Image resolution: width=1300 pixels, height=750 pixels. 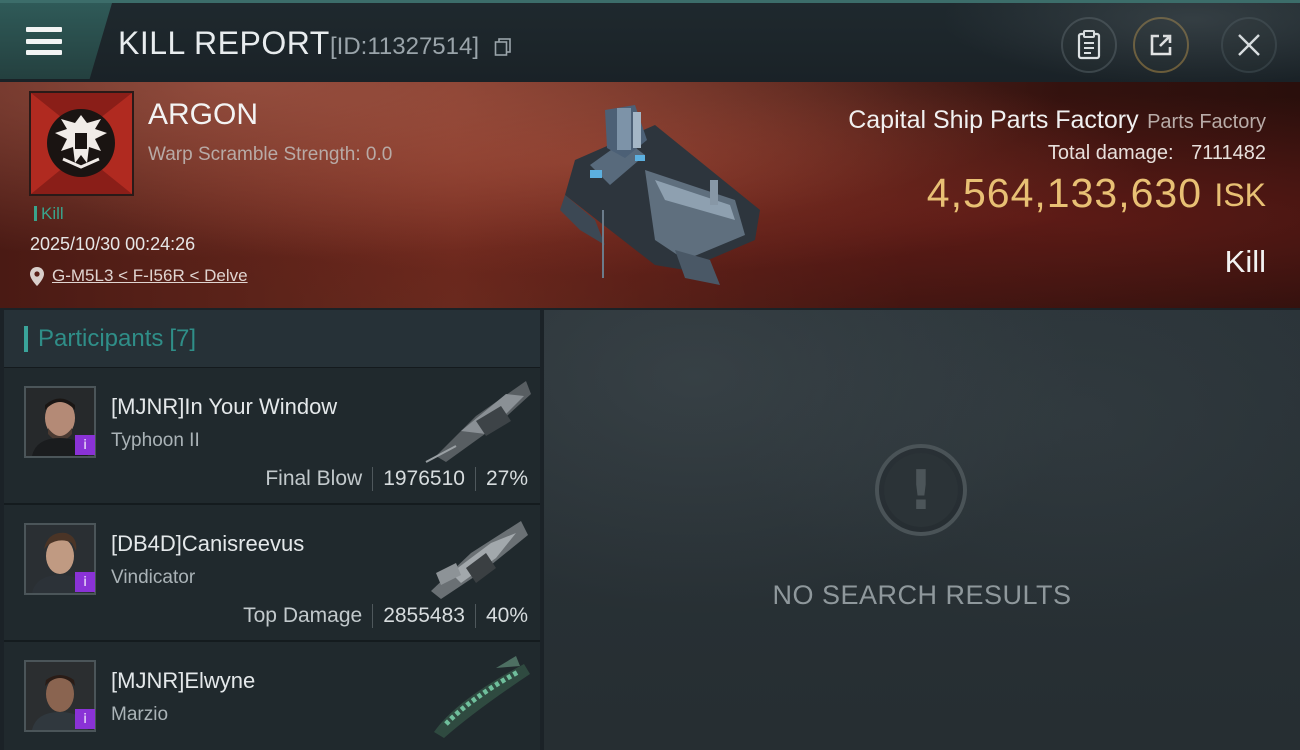 What do you see at coordinates (155, 440) in the screenshot?
I see `participant-ship: Typhoon II` at bounding box center [155, 440].